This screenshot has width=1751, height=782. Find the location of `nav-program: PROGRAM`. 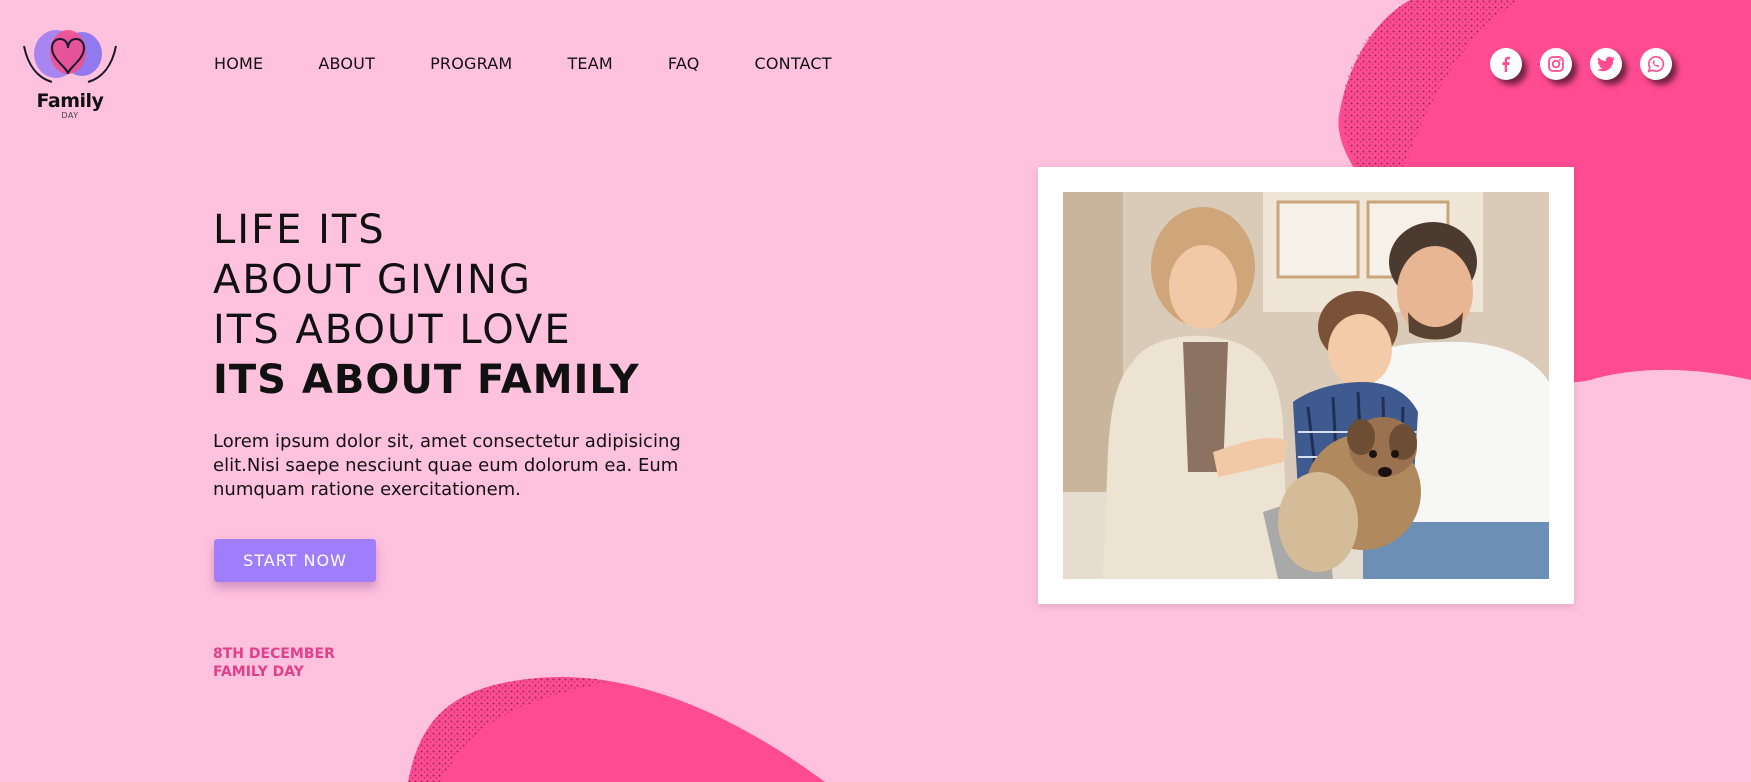

nav-program: PROGRAM is located at coordinates (471, 63).